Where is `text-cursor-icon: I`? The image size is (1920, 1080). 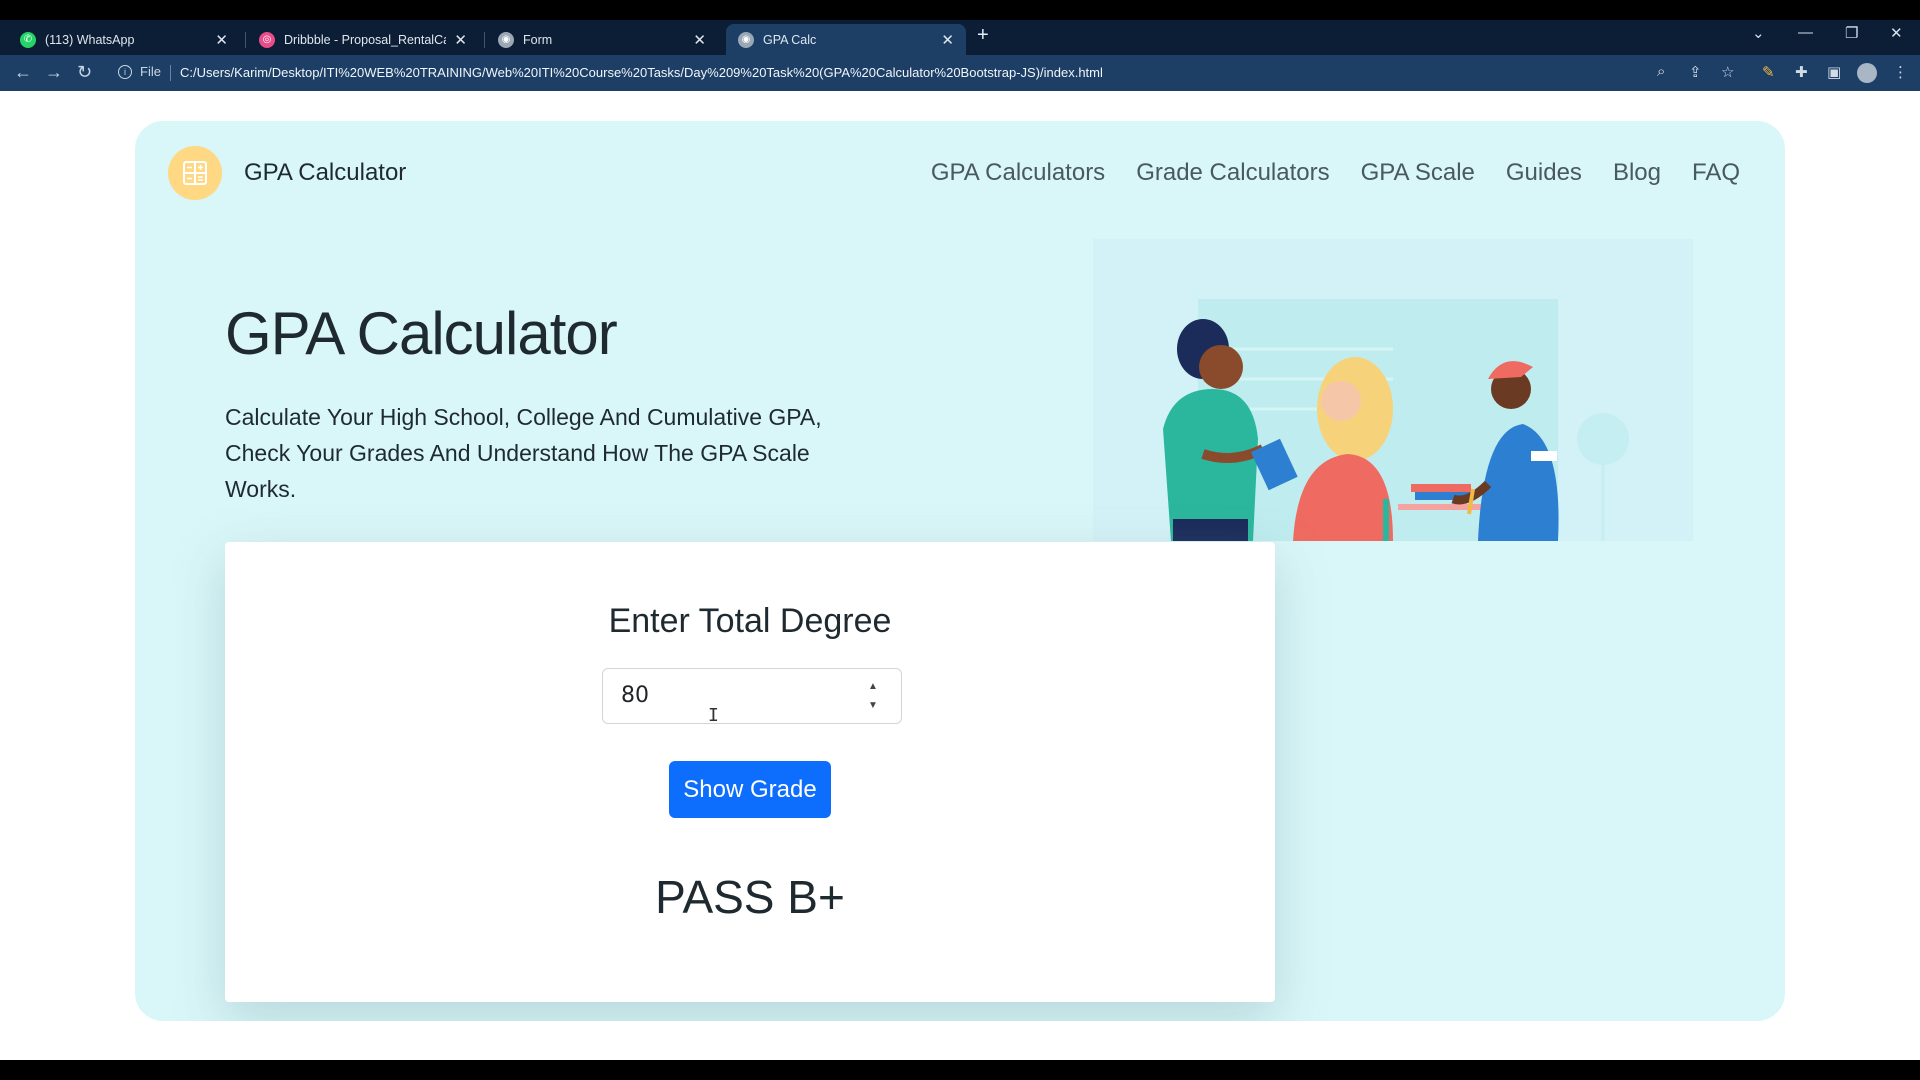 text-cursor-icon: I is located at coordinates (713, 715).